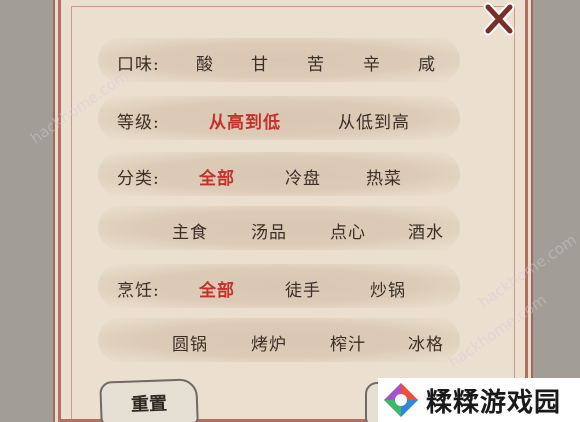 This screenshot has height=422, width=580. What do you see at coordinates (316, 62) in the screenshot?
I see `taste-option-bitter: 苦` at bounding box center [316, 62].